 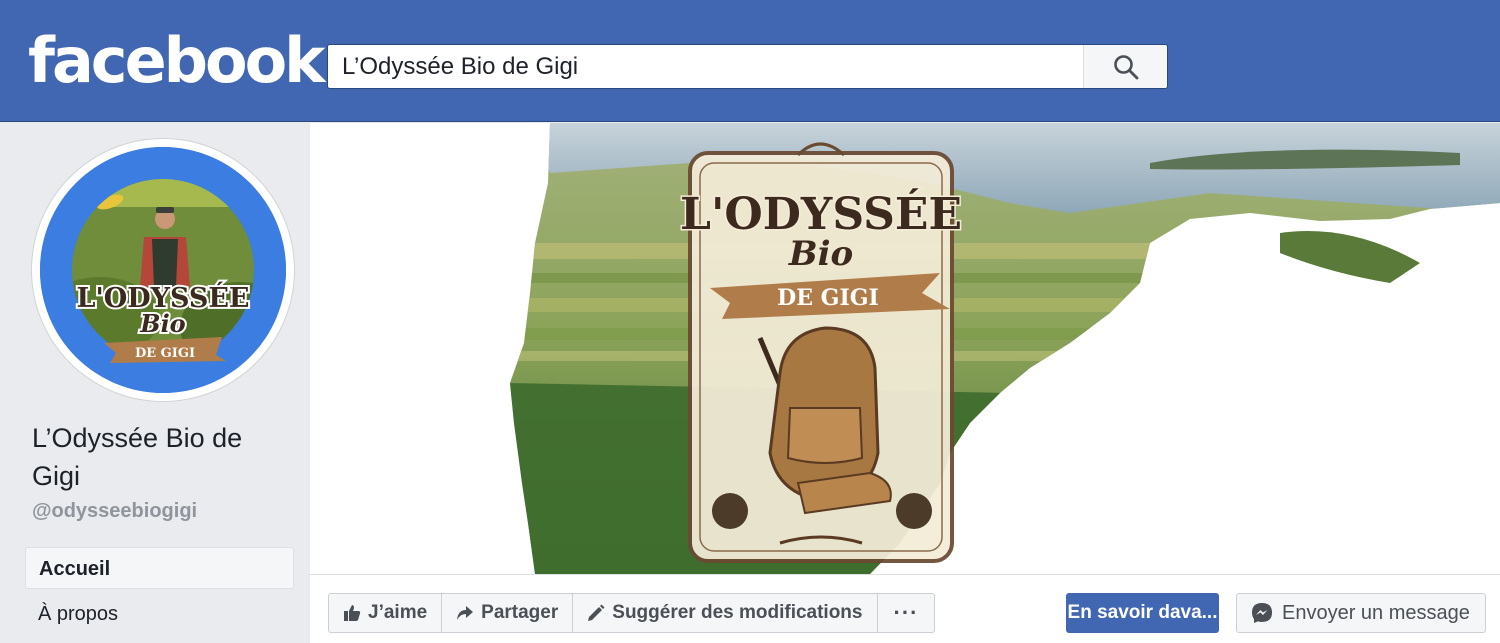 What do you see at coordinates (821, 352) in the screenshot?
I see `cover-logo: L'ODYSSÉE Bio DE GIGI` at bounding box center [821, 352].